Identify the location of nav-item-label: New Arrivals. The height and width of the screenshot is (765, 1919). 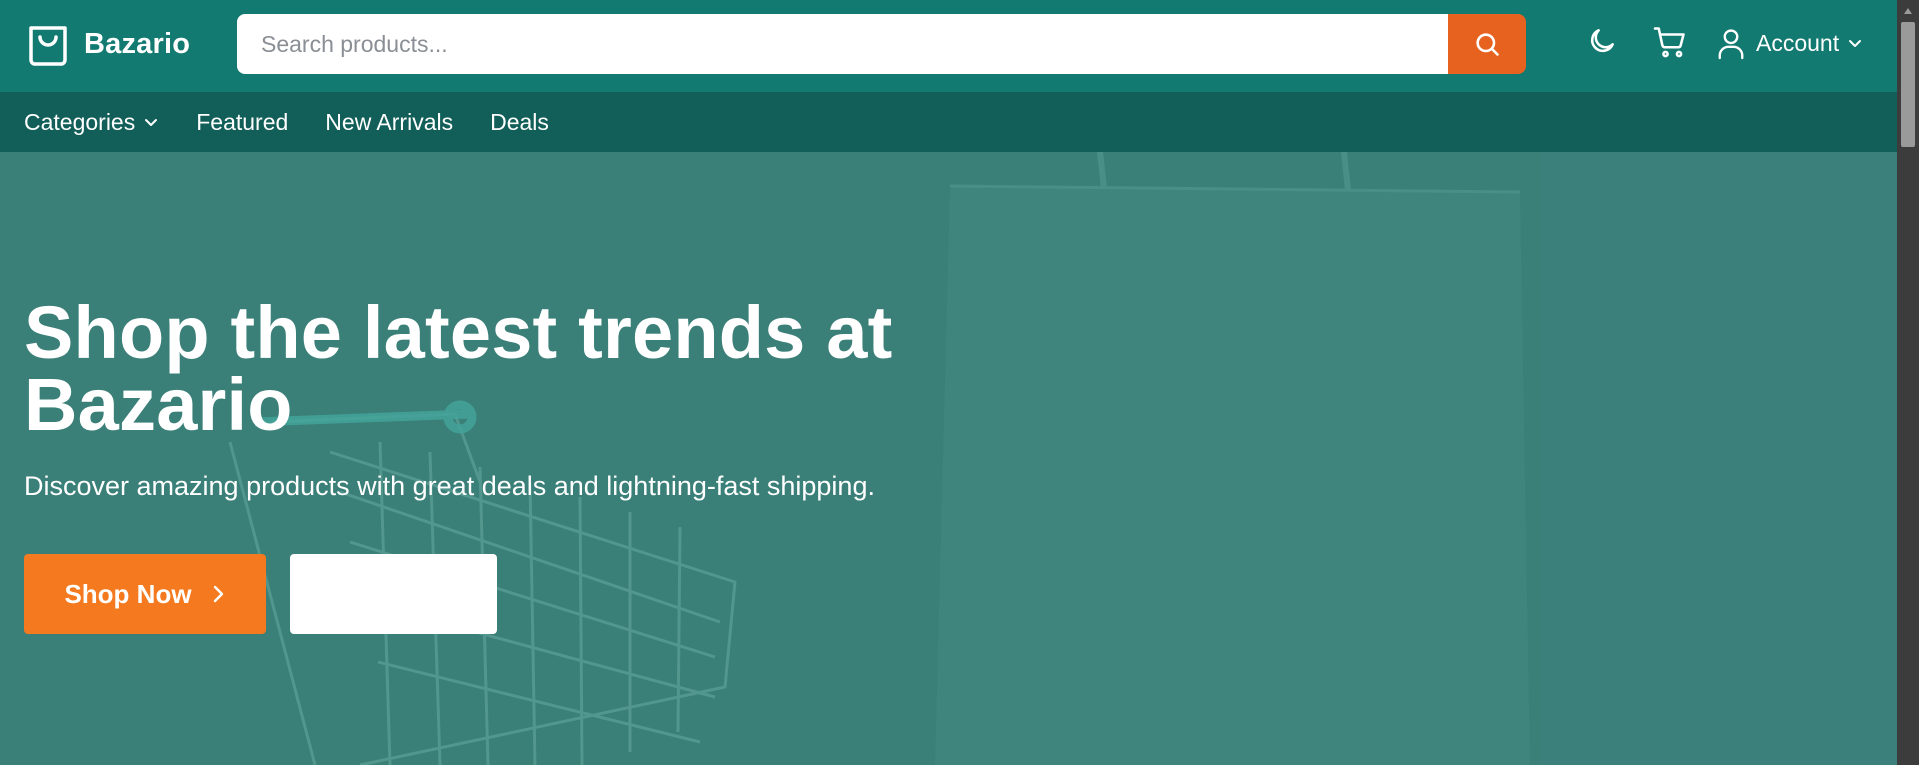
(389, 121).